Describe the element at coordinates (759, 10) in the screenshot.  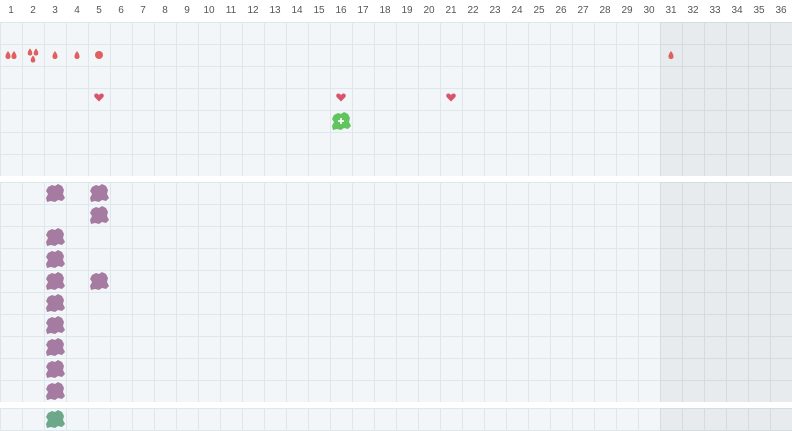
I see `day-label: 35` at that location.